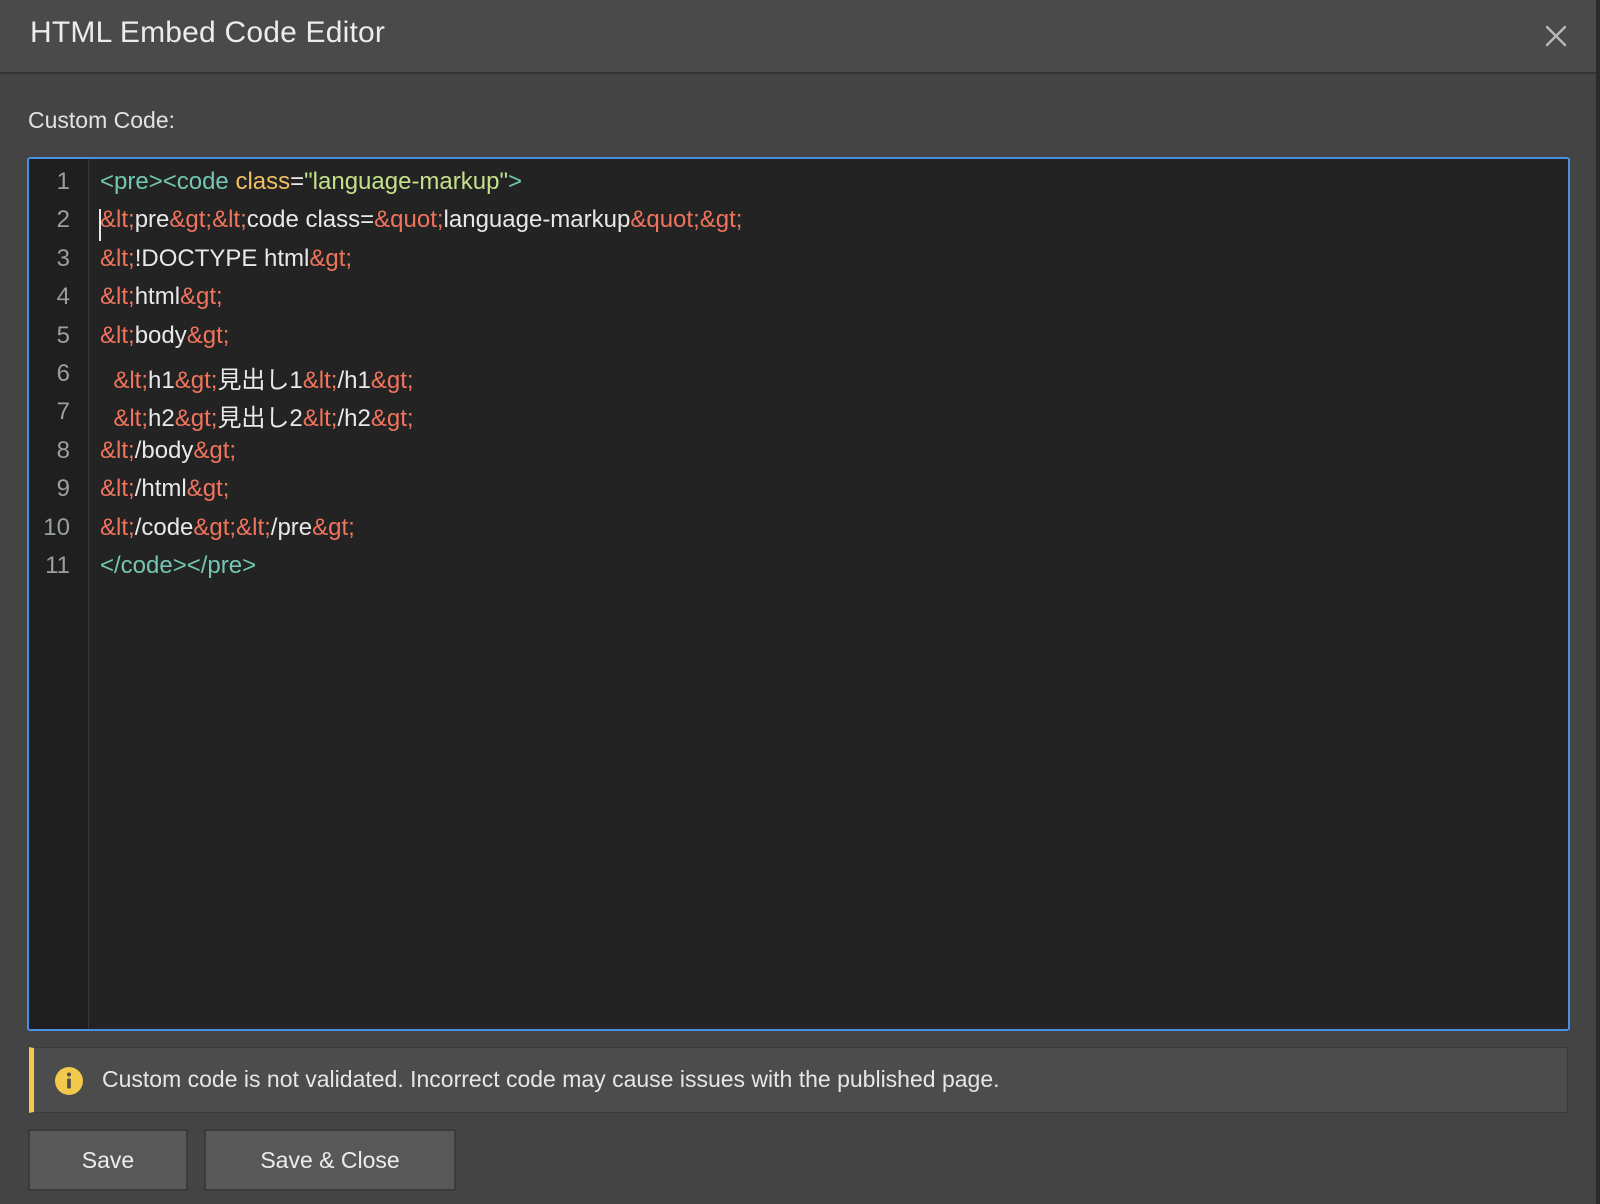  I want to click on code-line: &lt;html&gt;, so click(161, 297).